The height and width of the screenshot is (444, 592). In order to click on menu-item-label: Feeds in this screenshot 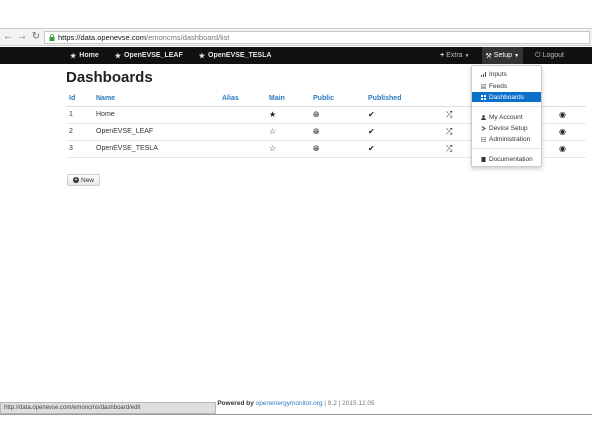, I will do `click(498, 86)`.